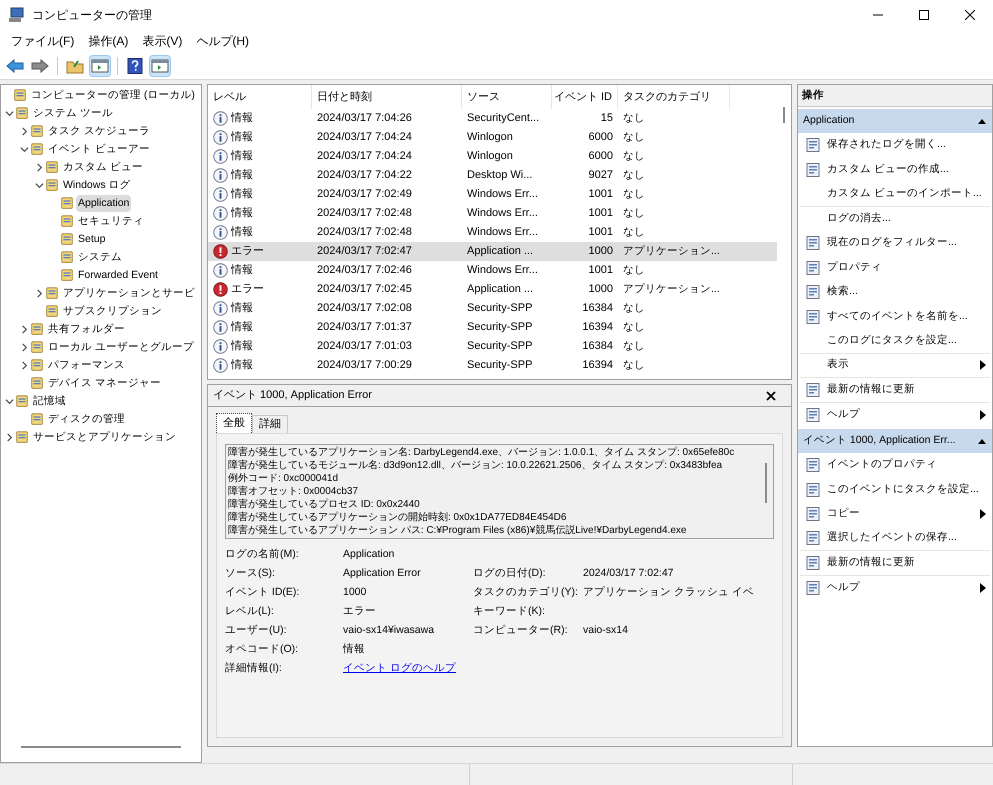 The width and height of the screenshot is (993, 785). I want to click on action-item: 表示, so click(838, 365).